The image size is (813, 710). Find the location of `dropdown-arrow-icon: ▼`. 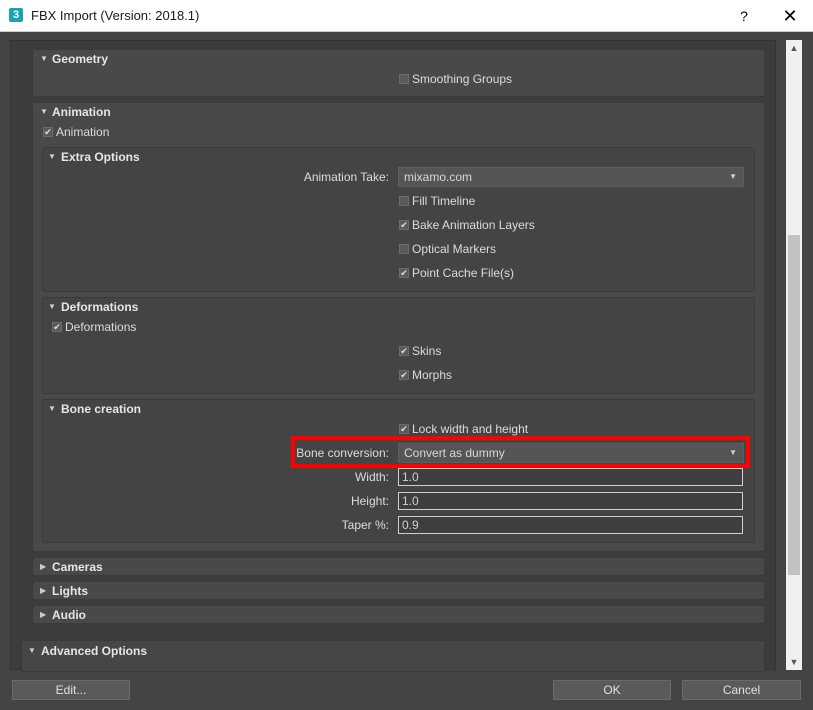

dropdown-arrow-icon: ▼ is located at coordinates (733, 176).